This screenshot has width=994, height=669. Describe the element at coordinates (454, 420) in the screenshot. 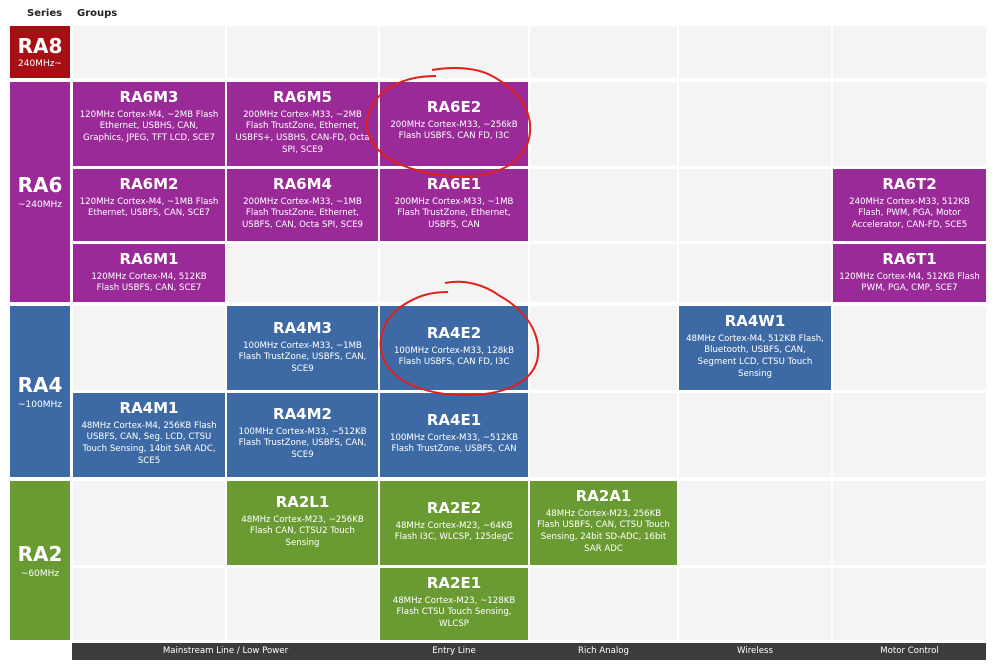

I see `product-title: RA4E1` at that location.